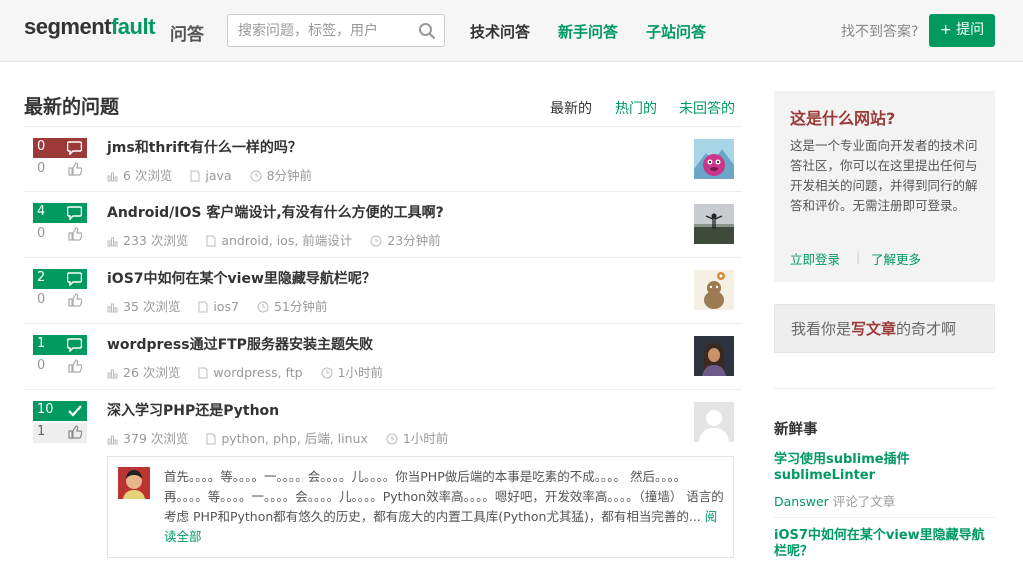 This screenshot has height=565, width=1023. I want to click on question-tags: android, ios, 前端设计, so click(286, 240).